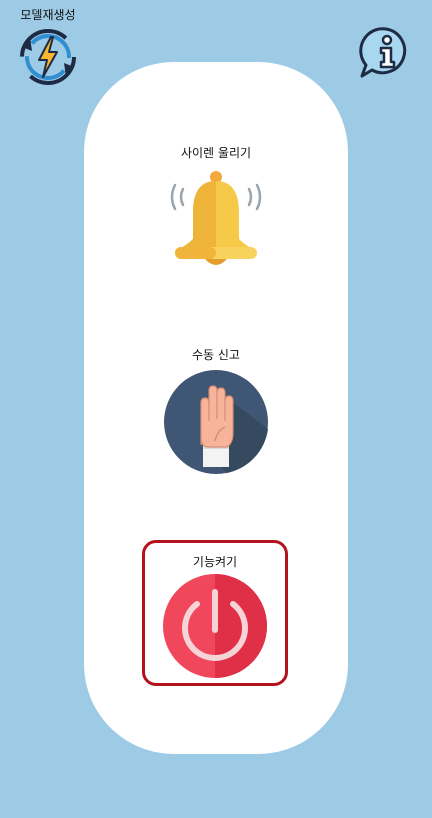  What do you see at coordinates (216, 422) in the screenshot?
I see `raised-hand-icon` at bounding box center [216, 422].